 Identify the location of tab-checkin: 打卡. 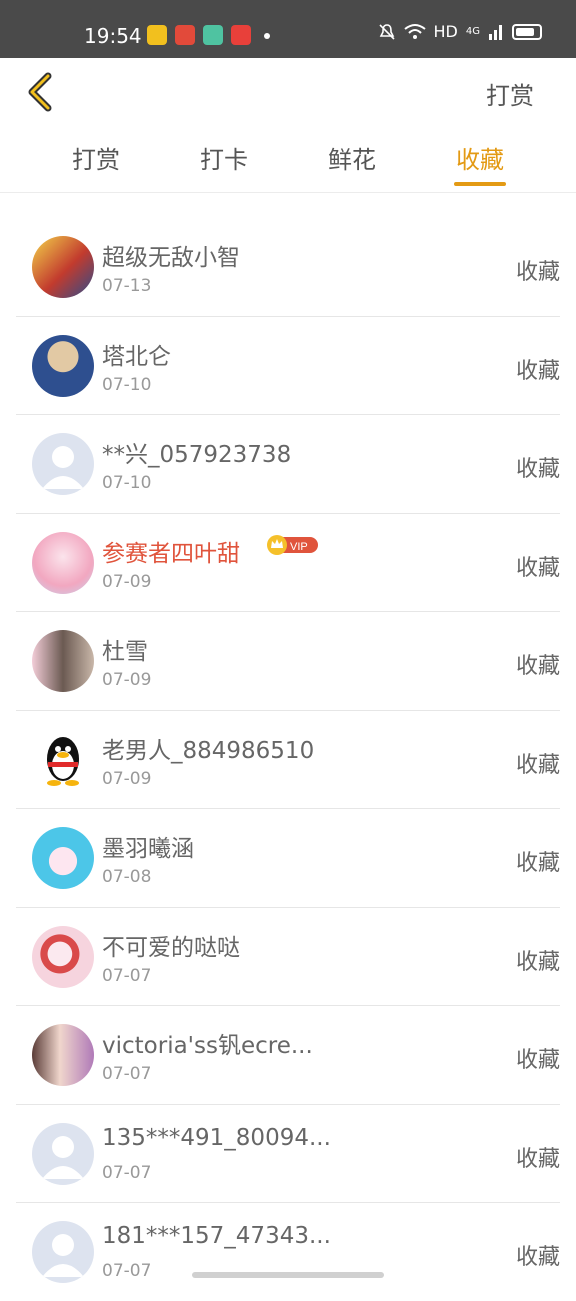
(224, 157).